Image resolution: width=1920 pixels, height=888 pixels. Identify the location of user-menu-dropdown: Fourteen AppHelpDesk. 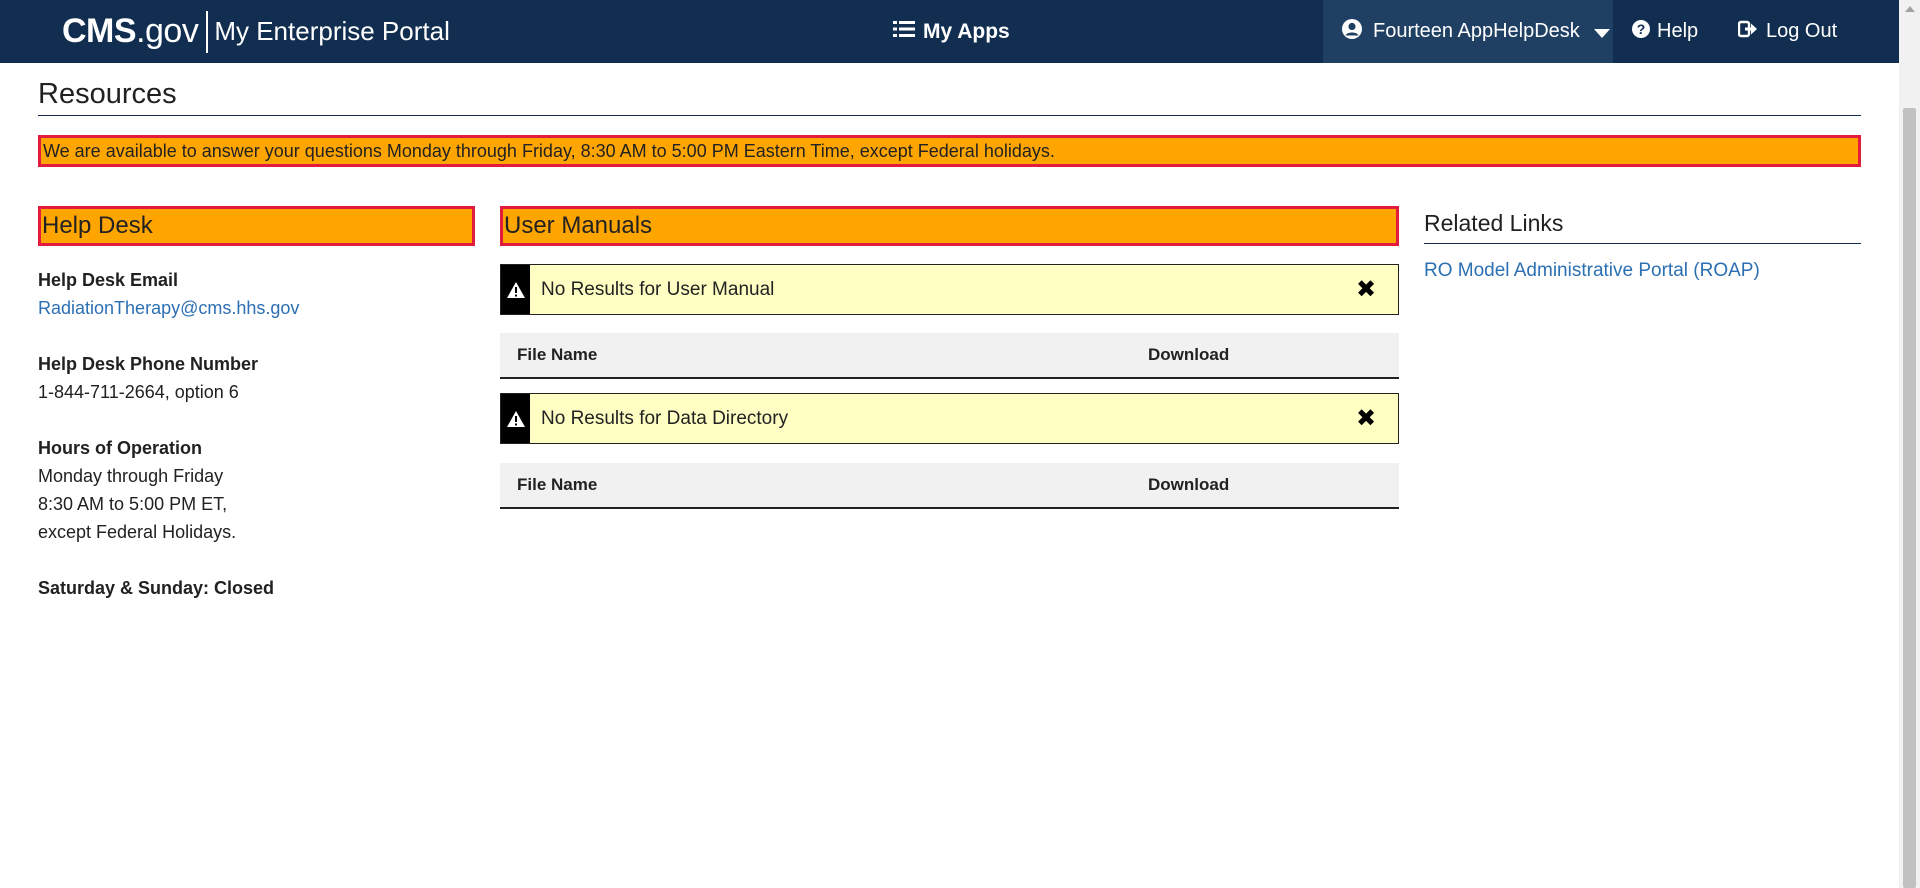
(1468, 31).